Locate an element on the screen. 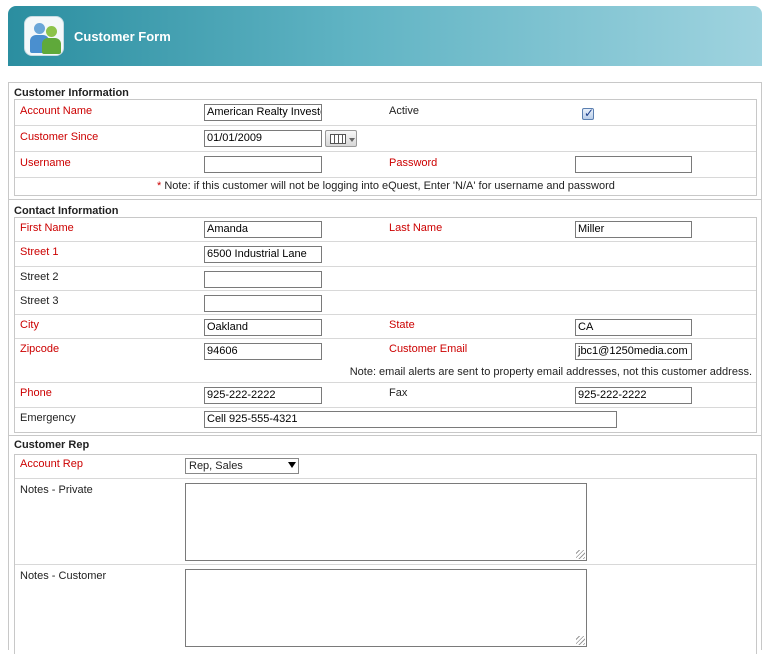  customer-email-label: Customer Email is located at coordinates (428, 349).